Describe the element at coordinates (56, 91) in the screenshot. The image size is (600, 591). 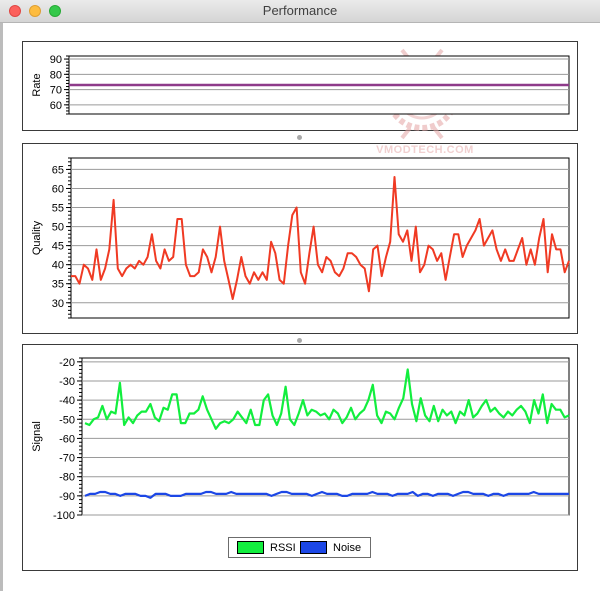
I see `tick-label: 70` at that location.